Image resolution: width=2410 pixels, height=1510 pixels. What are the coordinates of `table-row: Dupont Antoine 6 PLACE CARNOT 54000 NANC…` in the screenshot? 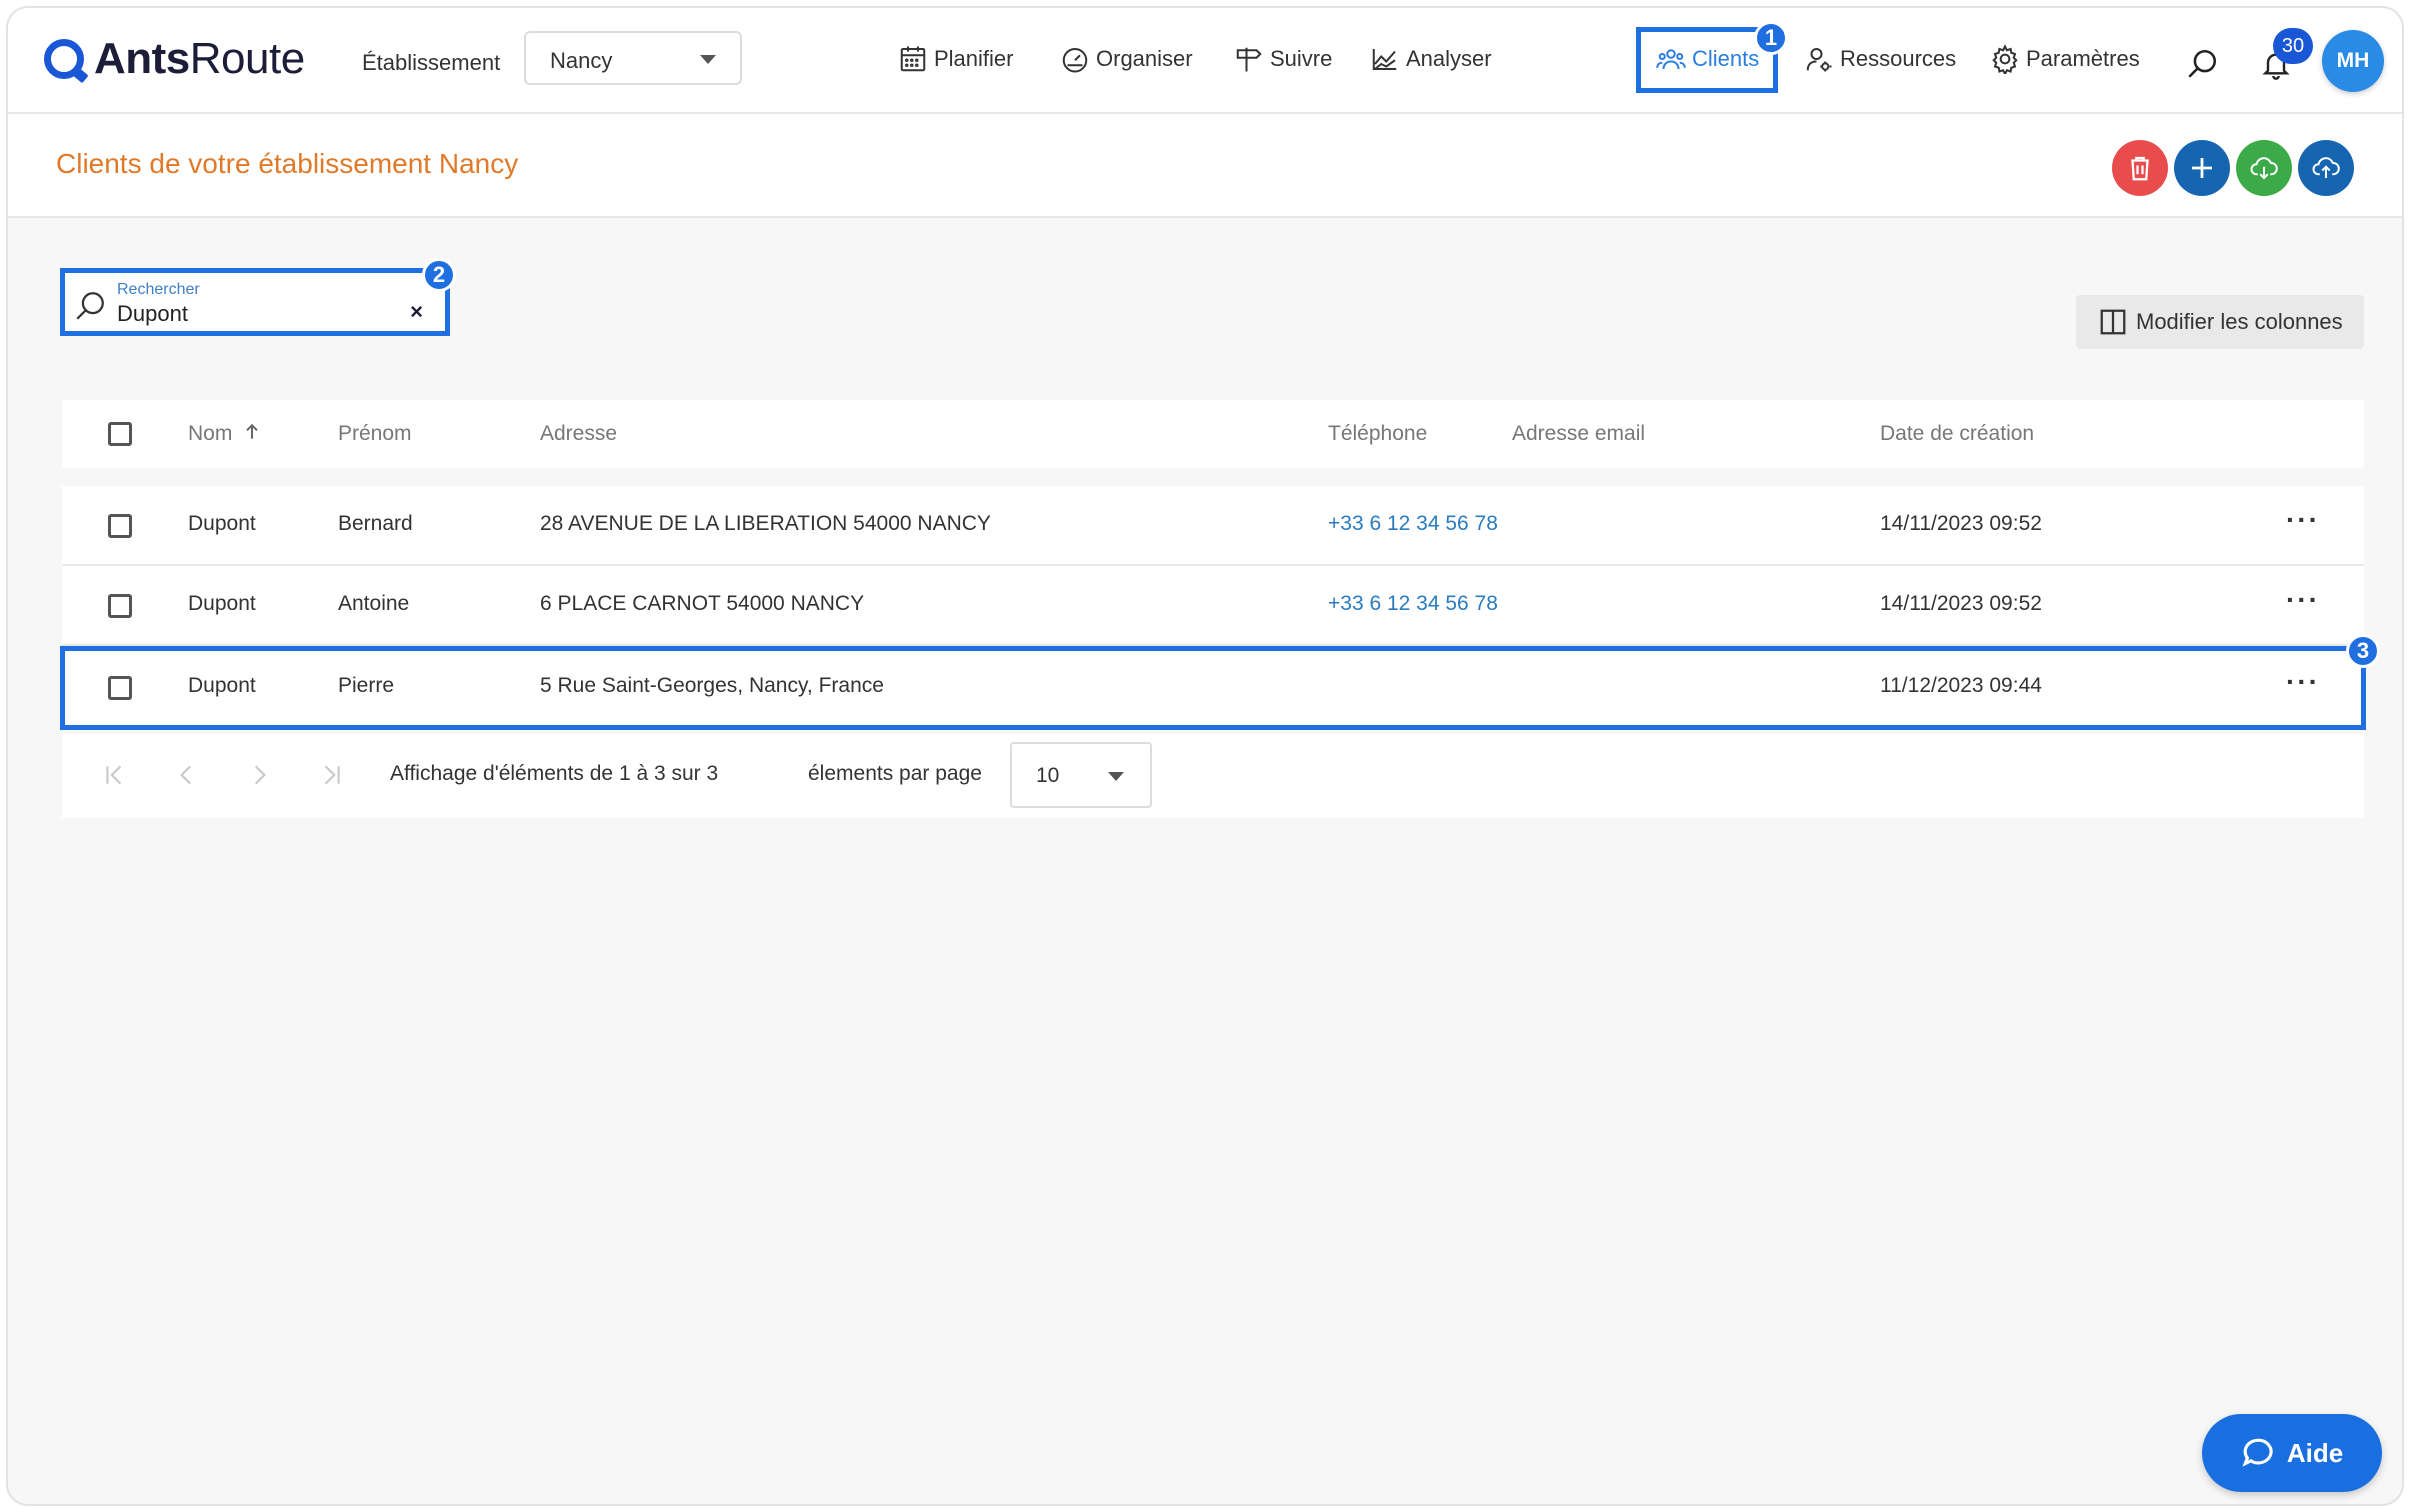 It's located at (1213, 606).